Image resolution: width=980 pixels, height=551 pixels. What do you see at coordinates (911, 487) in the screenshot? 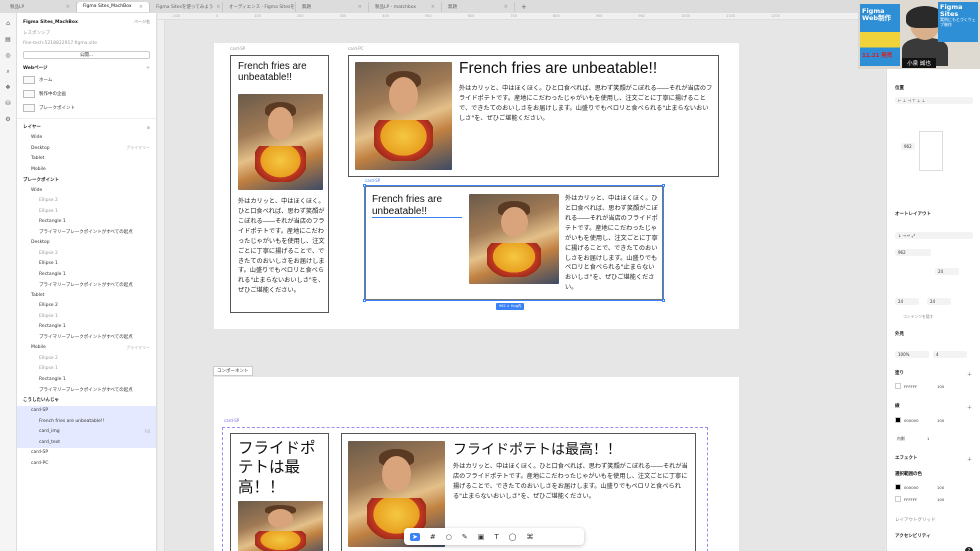
I see `sel-color-hex: 000000` at bounding box center [911, 487].